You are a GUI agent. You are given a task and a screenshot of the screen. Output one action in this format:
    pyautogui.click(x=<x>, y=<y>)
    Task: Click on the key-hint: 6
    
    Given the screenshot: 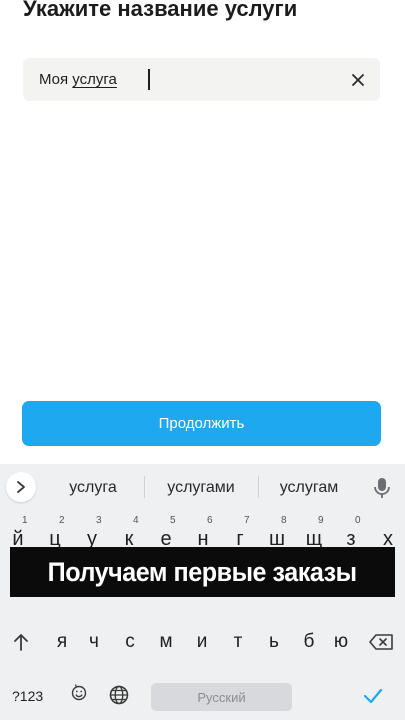 What is the action you would take?
    pyautogui.click(x=210, y=520)
    